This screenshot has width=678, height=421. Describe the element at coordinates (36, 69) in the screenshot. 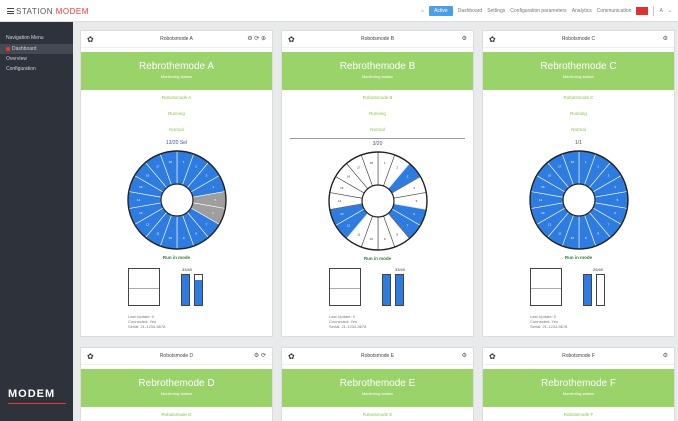

I see `sidebar-item-configuration: Configuration` at that location.